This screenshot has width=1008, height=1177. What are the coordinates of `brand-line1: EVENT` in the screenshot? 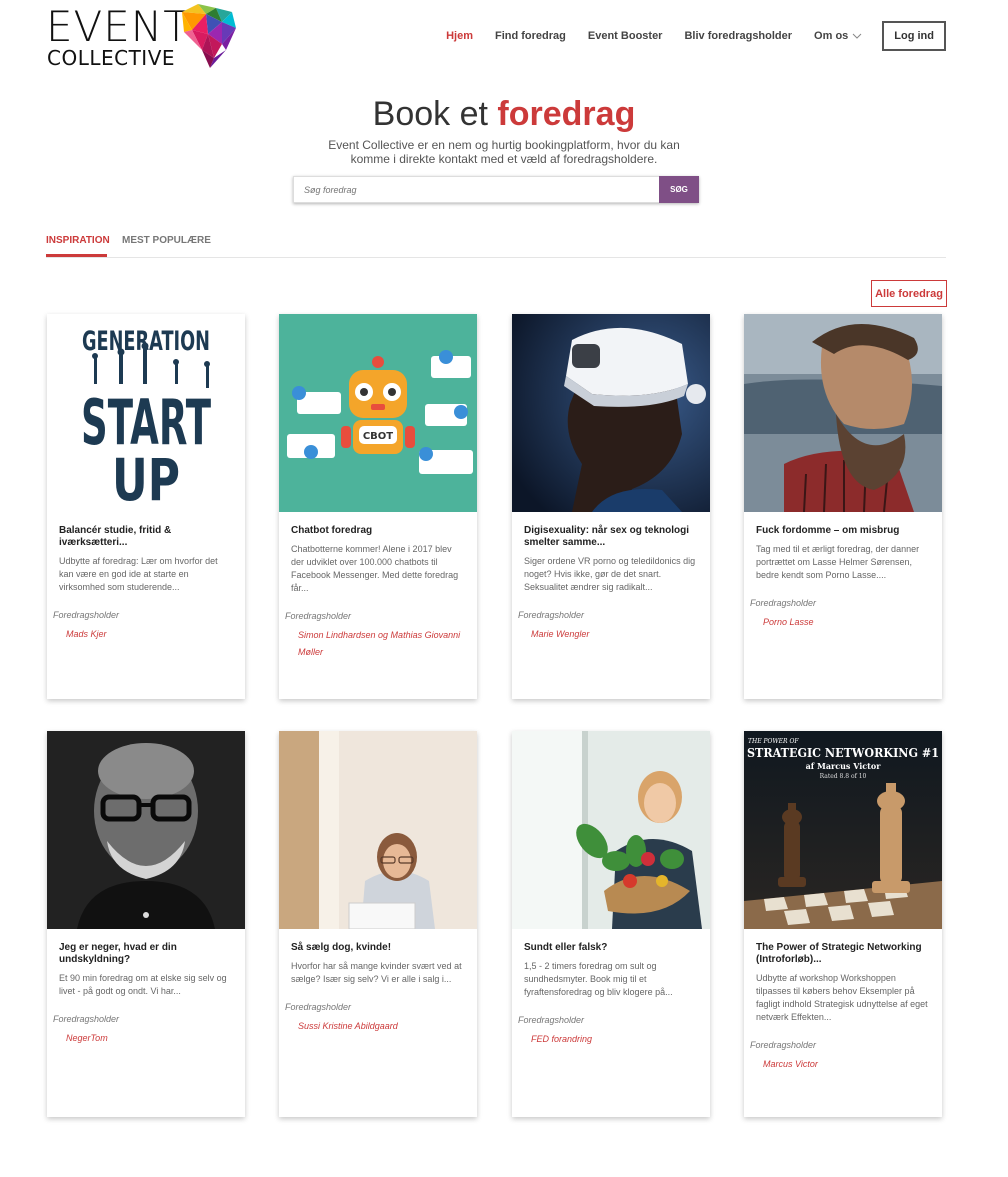 It's located at (118, 26).